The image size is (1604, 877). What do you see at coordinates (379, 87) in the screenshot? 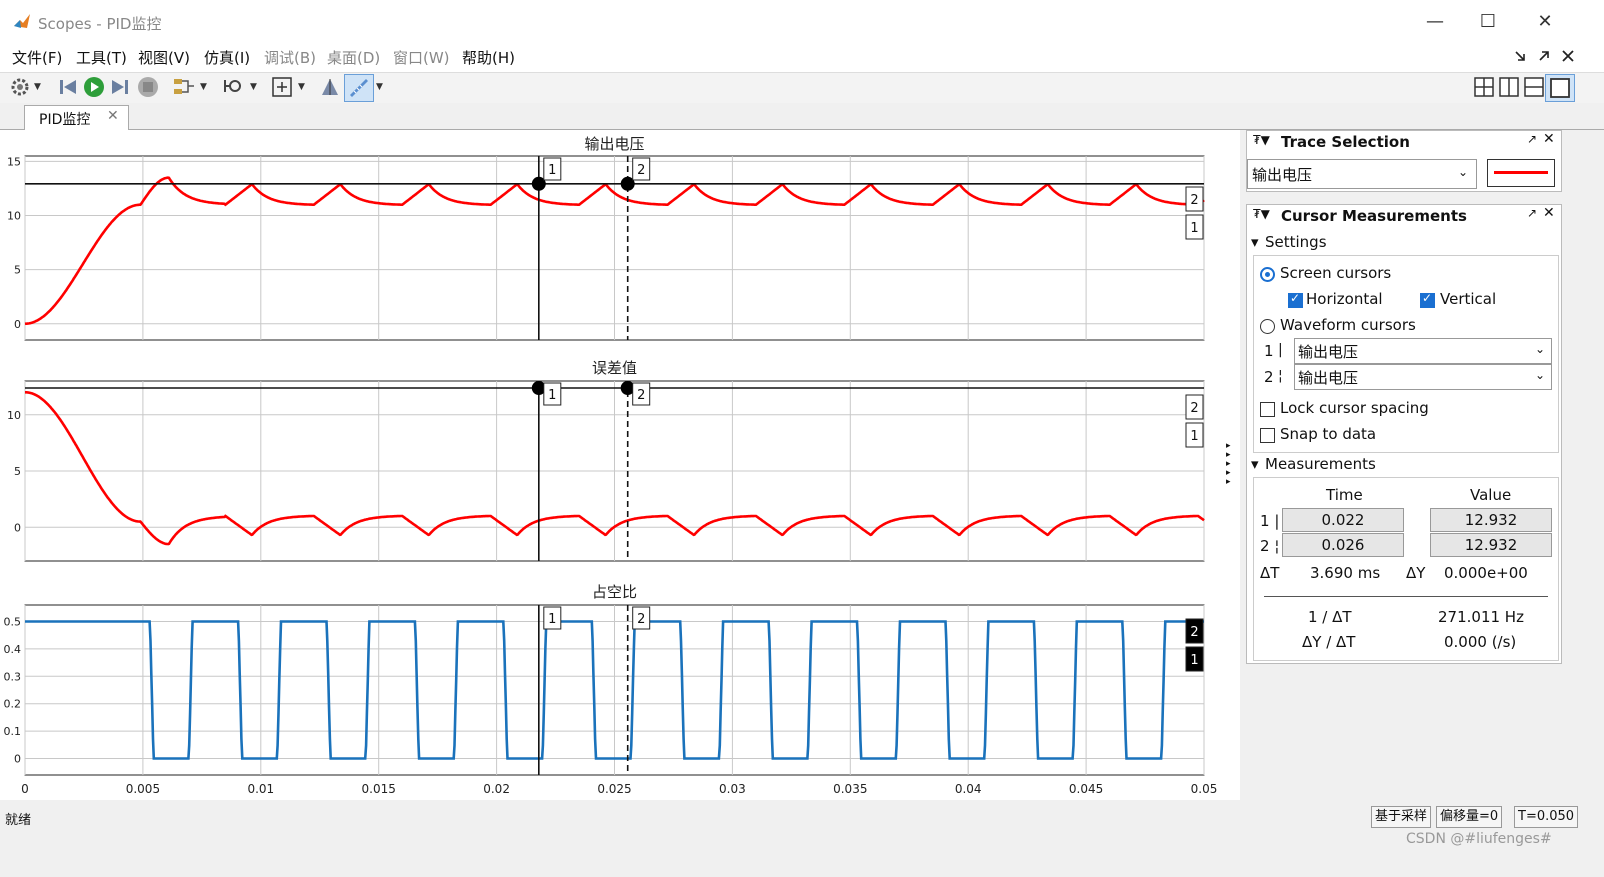
I see `cursor-measure-dropdown-icon: ▼` at bounding box center [379, 87].